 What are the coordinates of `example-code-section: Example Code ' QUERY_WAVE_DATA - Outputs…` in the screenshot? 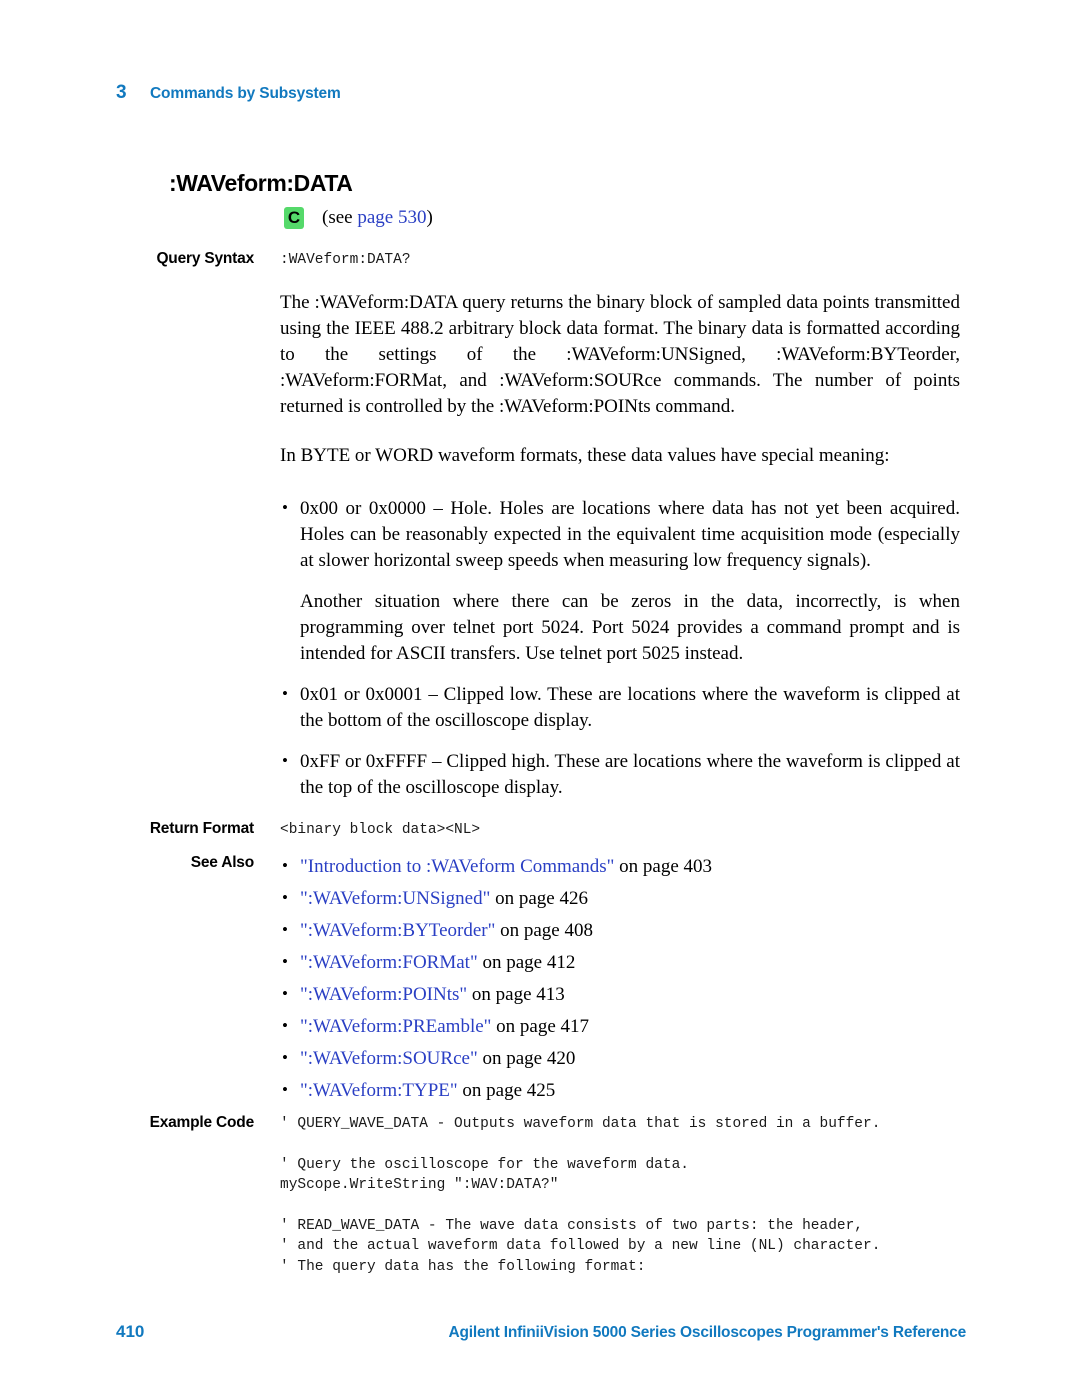 It's located at (540, 1195).